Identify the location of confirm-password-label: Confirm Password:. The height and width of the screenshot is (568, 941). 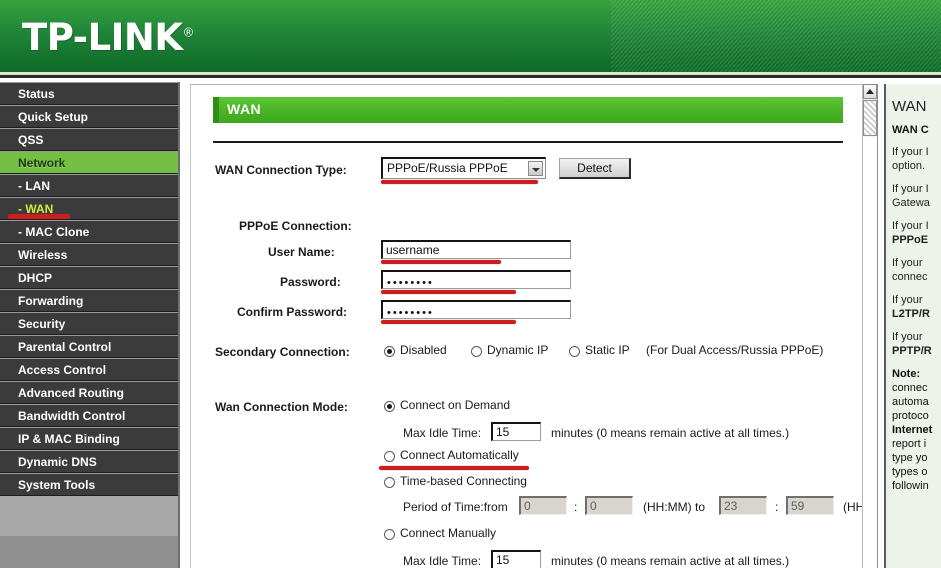
(292, 312).